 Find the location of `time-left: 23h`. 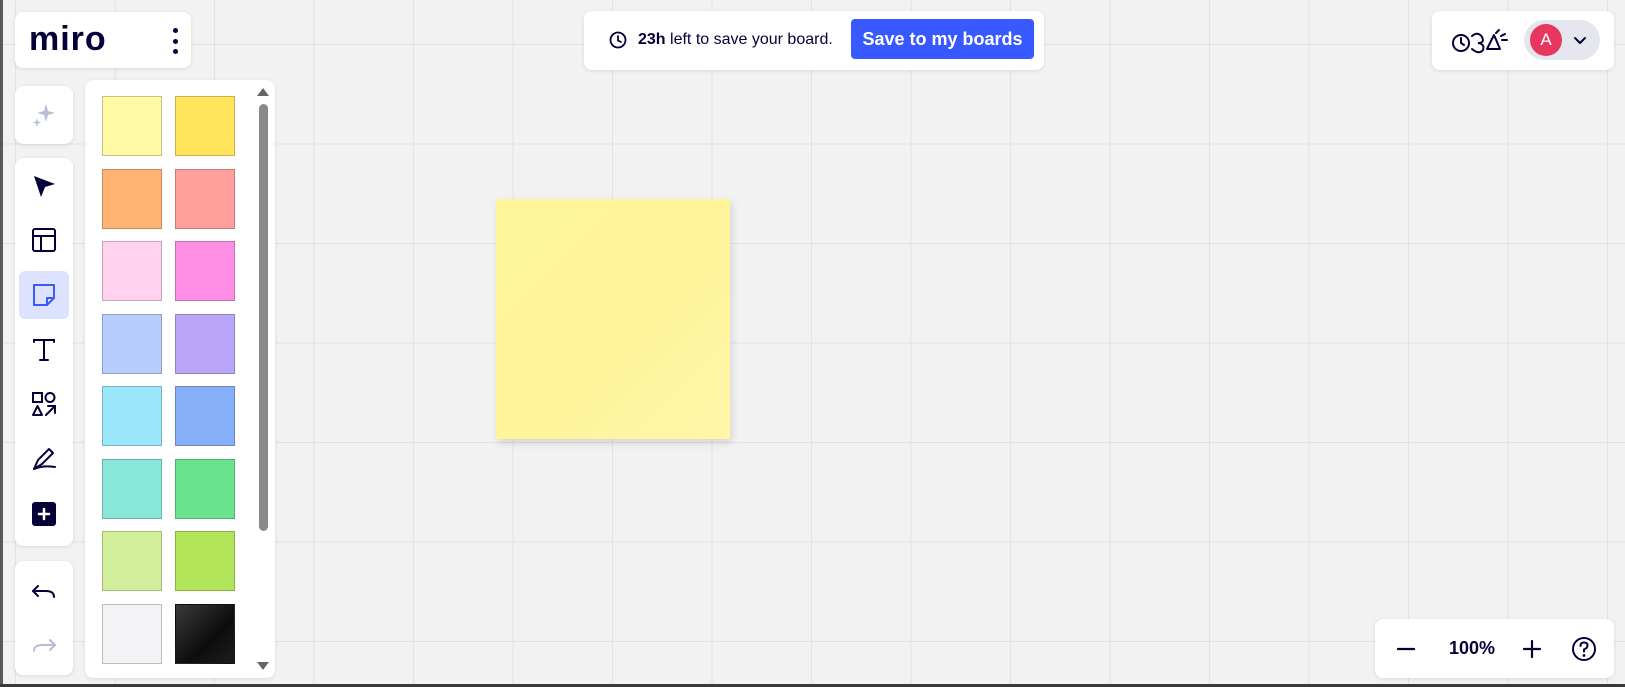

time-left: 23h is located at coordinates (652, 39).